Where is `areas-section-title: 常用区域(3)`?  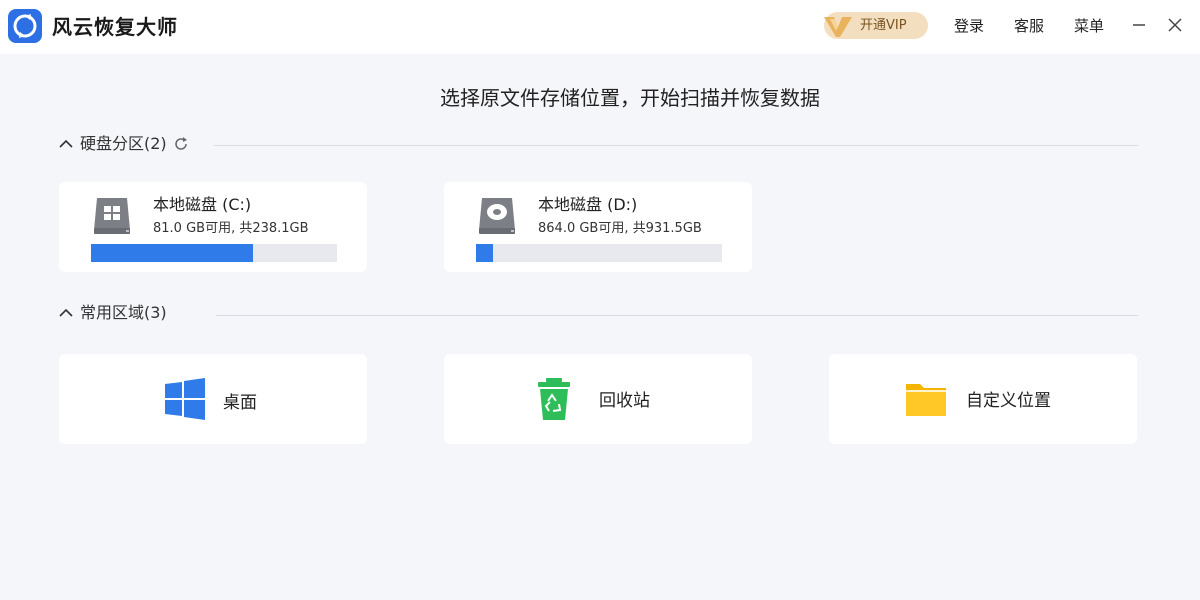 areas-section-title: 常用区域(3) is located at coordinates (123, 312).